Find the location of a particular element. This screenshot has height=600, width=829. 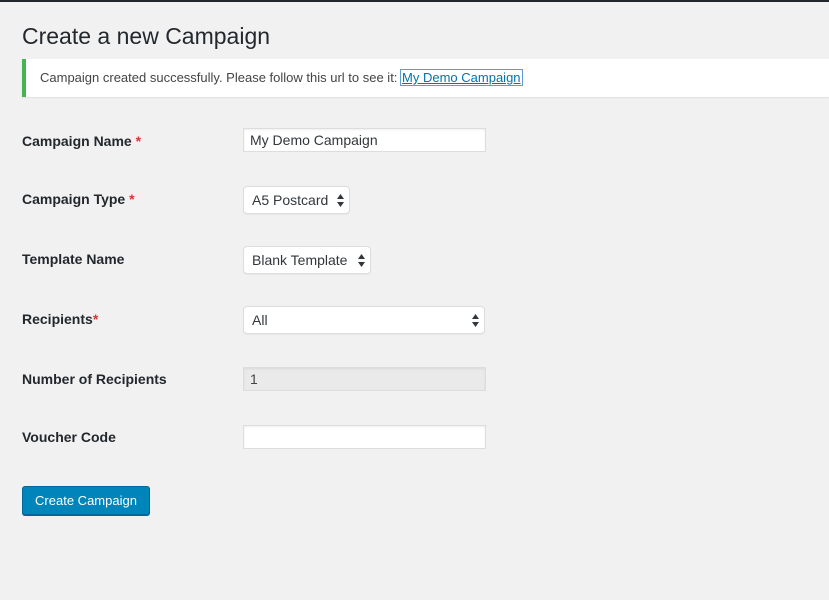

campaign-type-selected-value: A5 Postcard is located at coordinates (290, 200).